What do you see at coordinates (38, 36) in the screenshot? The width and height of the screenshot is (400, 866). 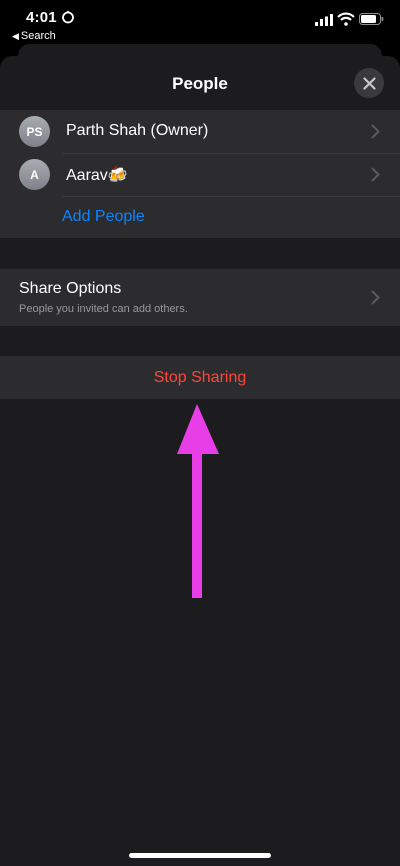 I see `back-search-label: Search` at bounding box center [38, 36].